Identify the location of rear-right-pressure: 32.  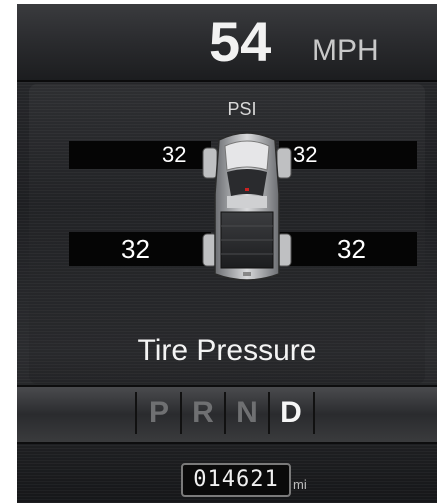
(351, 249).